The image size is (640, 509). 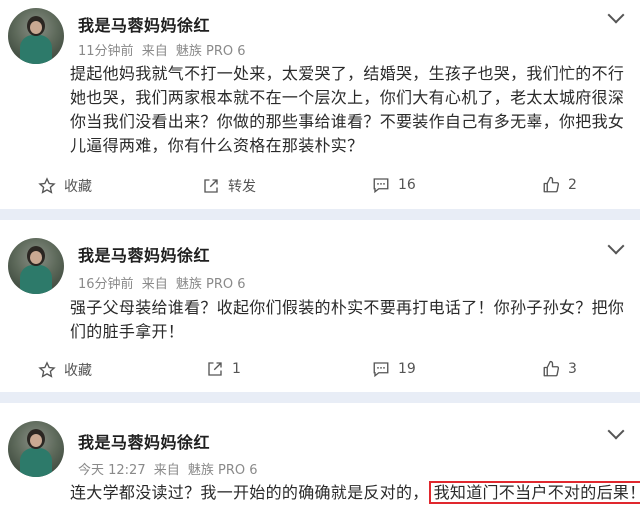 I want to click on like-count: 3, so click(x=572, y=369).